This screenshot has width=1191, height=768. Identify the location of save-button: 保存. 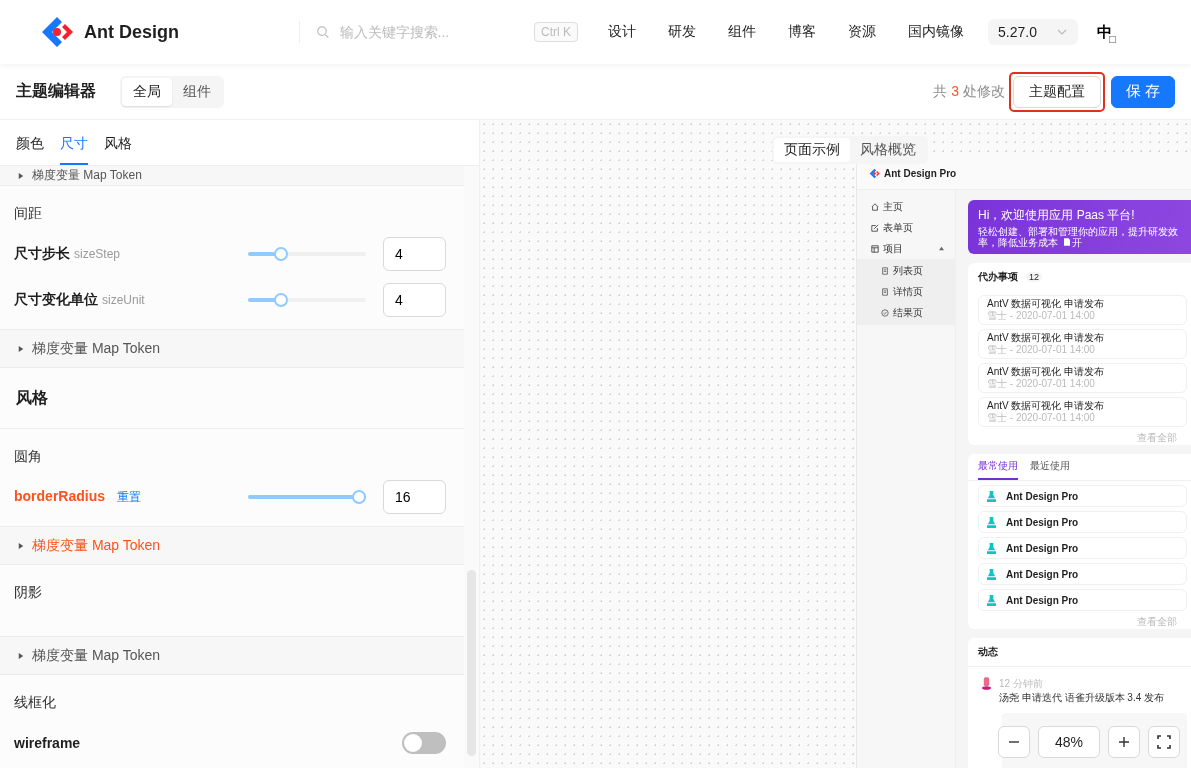
(1143, 91).